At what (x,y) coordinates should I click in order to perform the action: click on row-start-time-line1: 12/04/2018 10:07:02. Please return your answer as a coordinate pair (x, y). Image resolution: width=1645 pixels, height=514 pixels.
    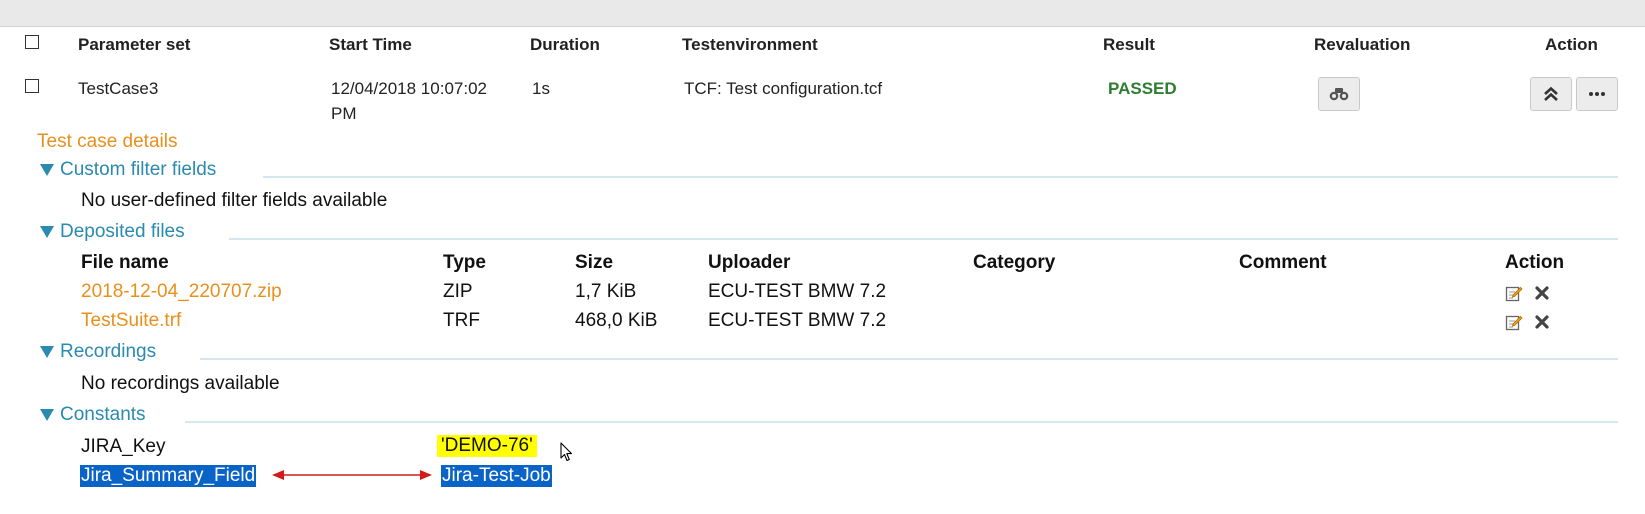
    Looking at the image, I should click on (409, 88).